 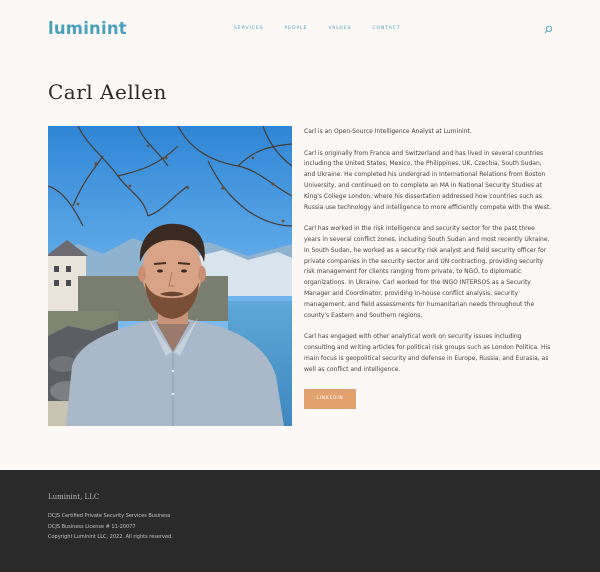 What do you see at coordinates (386, 28) in the screenshot?
I see `nav-contact: CONTACT` at bounding box center [386, 28].